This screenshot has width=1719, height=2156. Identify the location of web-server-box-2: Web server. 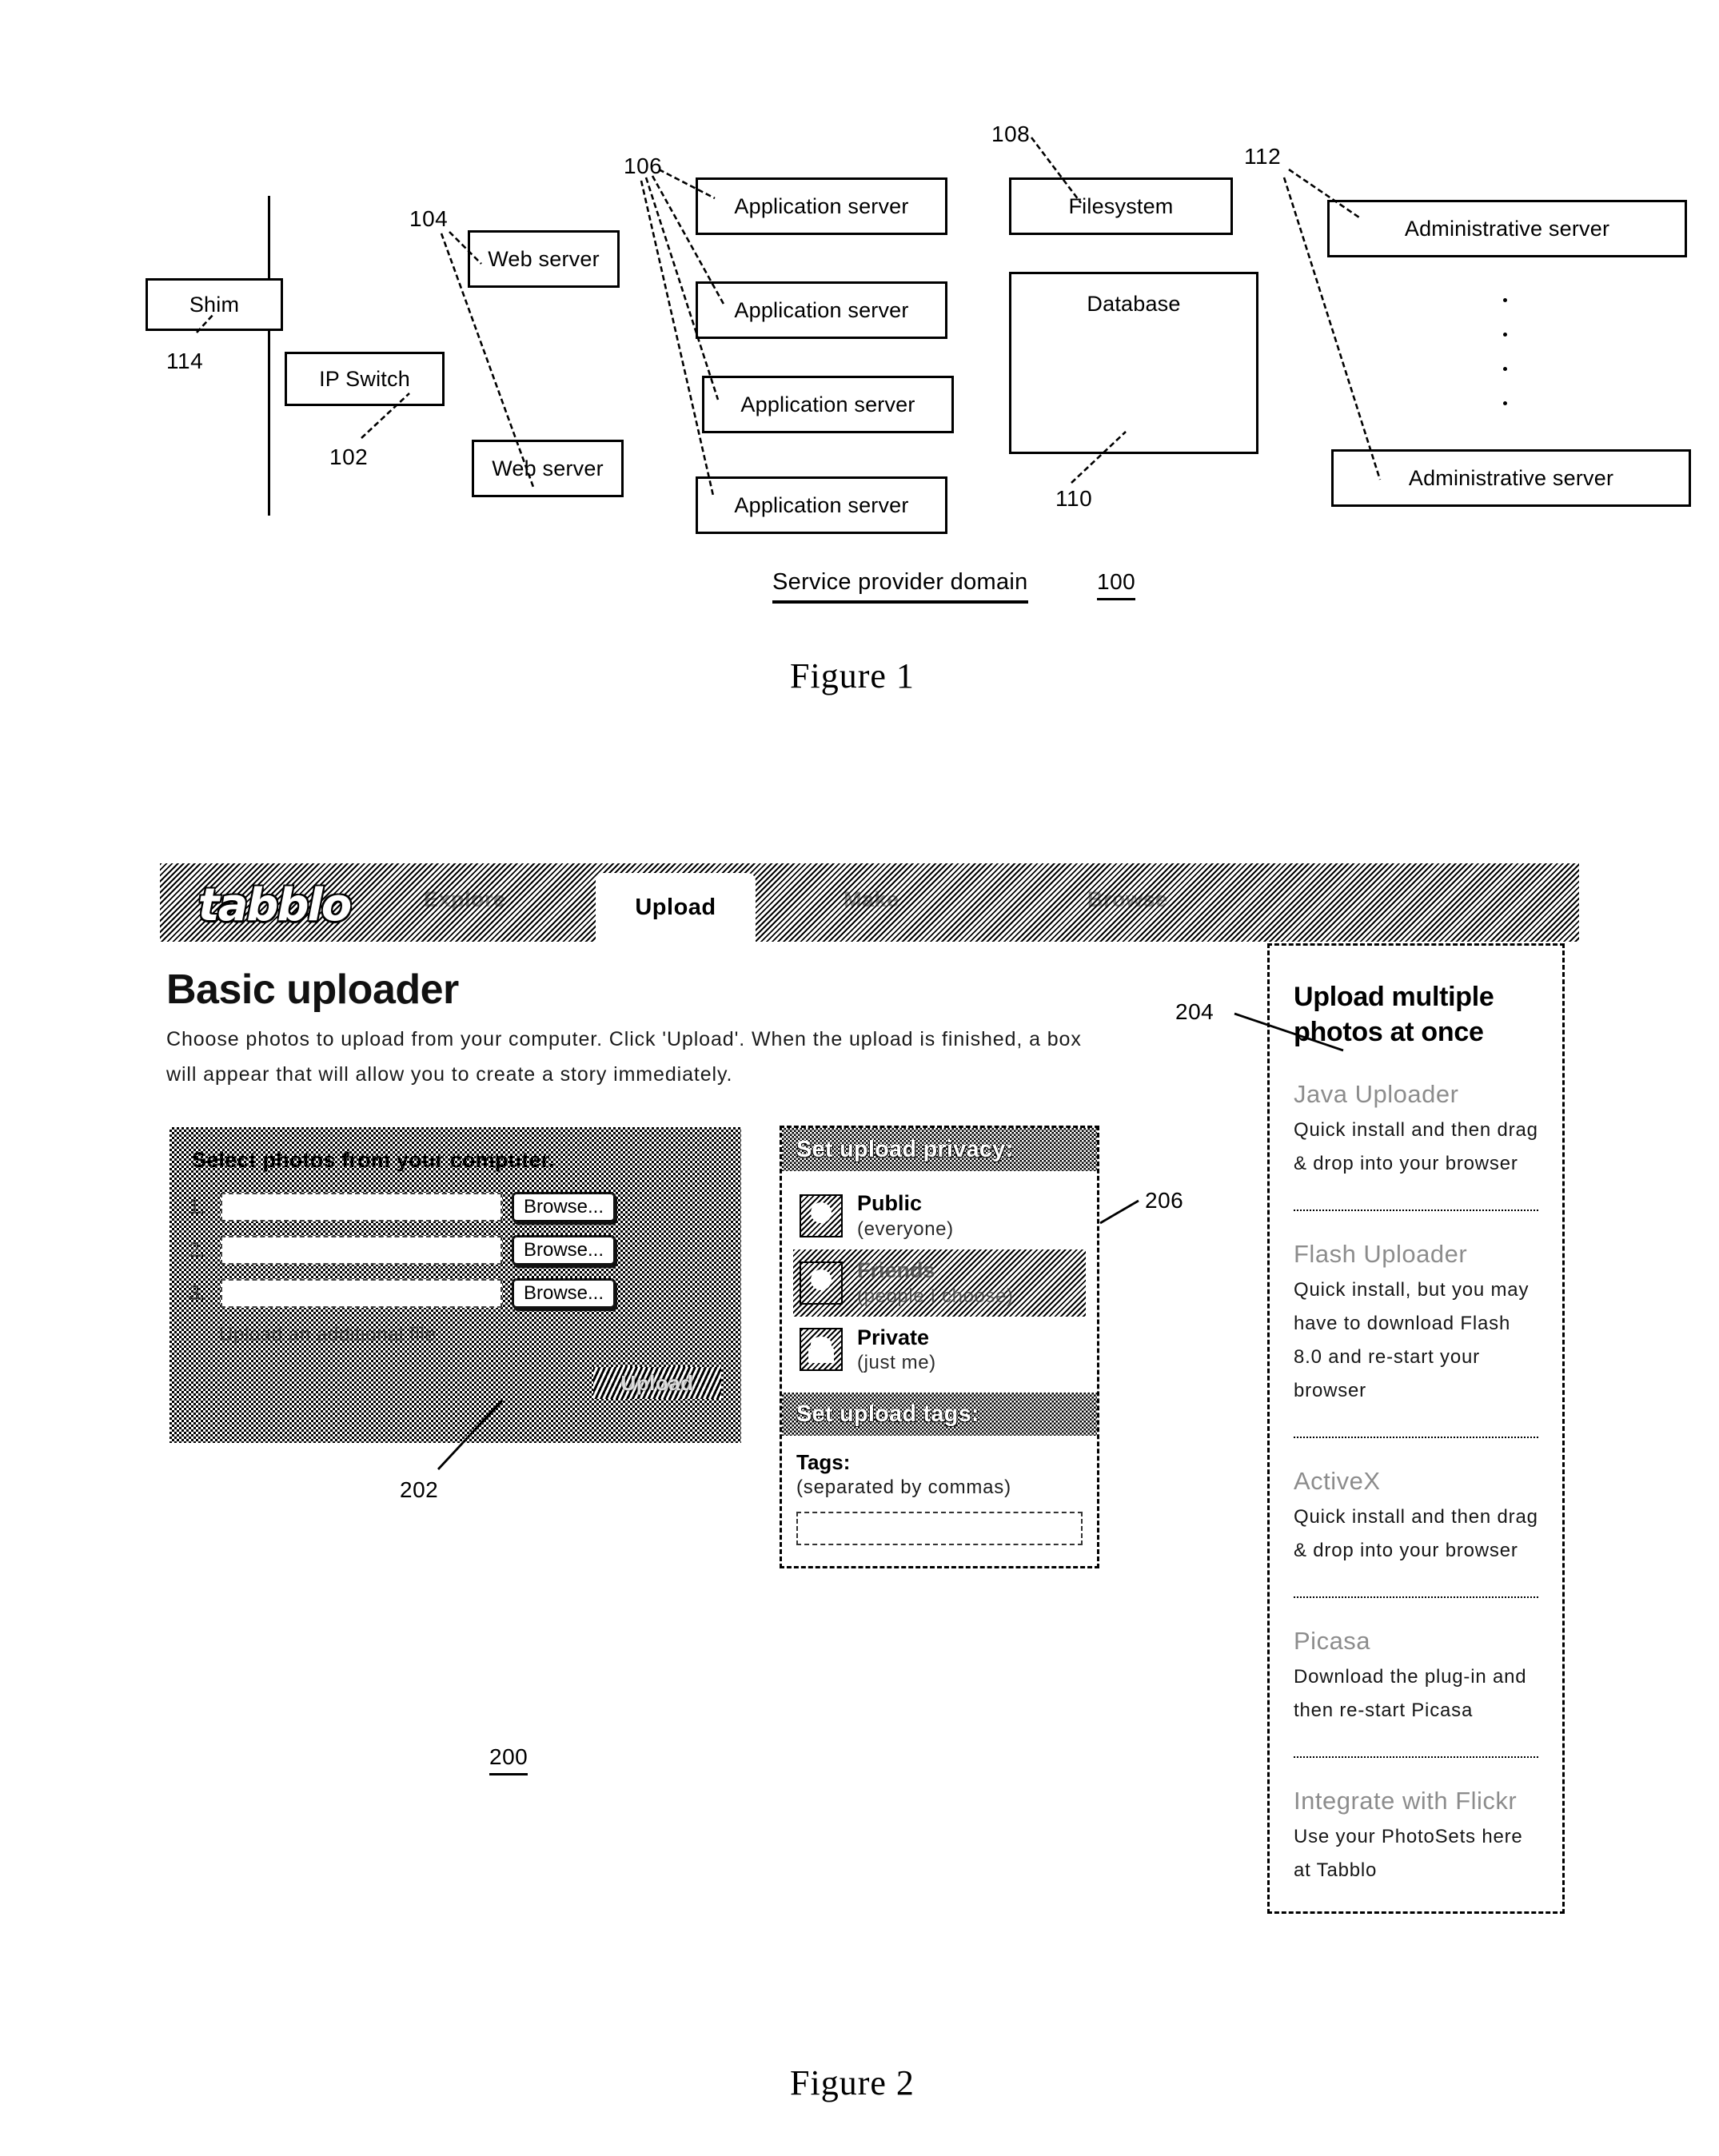
(548, 469).